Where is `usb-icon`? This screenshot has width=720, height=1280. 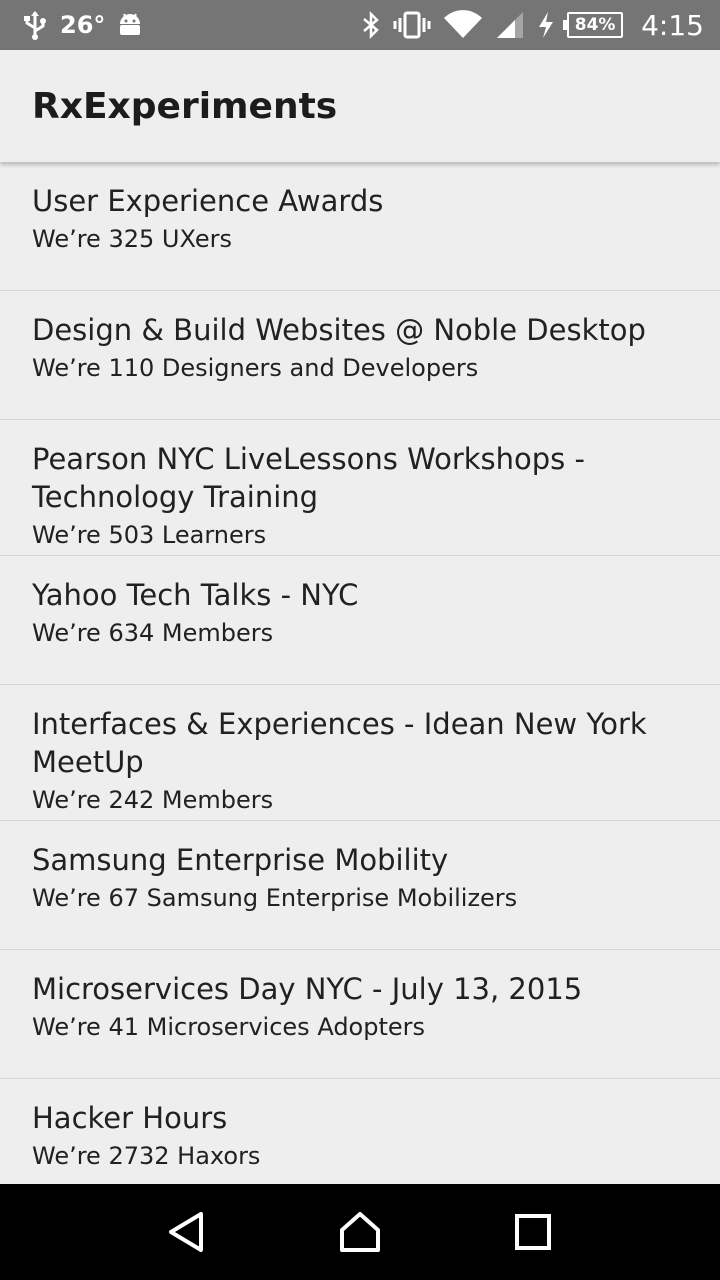
usb-icon is located at coordinates (35, 25).